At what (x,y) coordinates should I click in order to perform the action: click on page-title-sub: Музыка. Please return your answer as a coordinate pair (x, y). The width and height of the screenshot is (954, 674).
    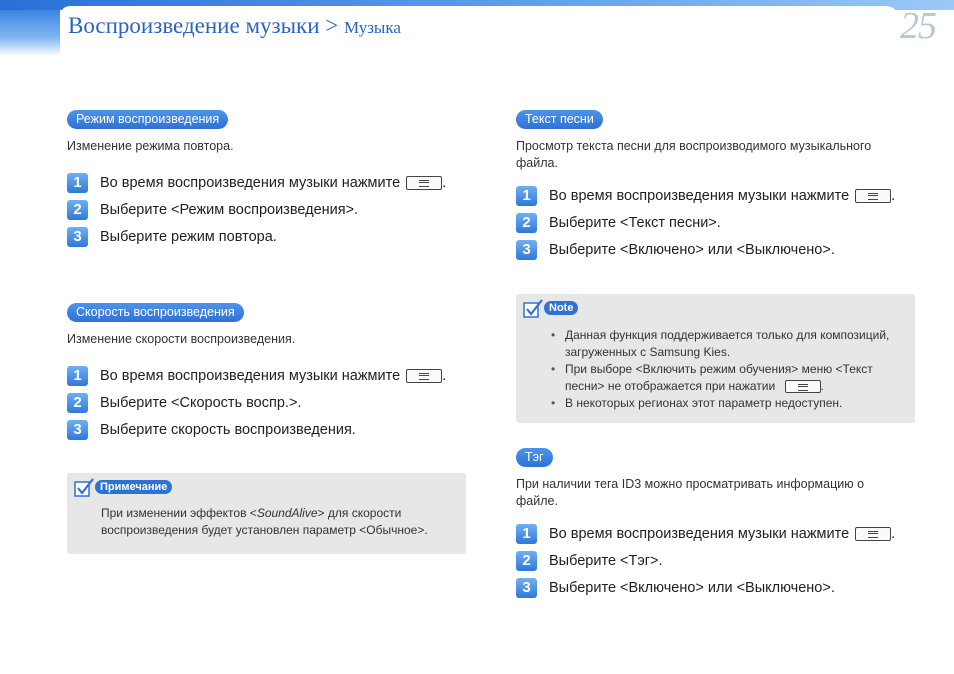
    Looking at the image, I should click on (372, 27).